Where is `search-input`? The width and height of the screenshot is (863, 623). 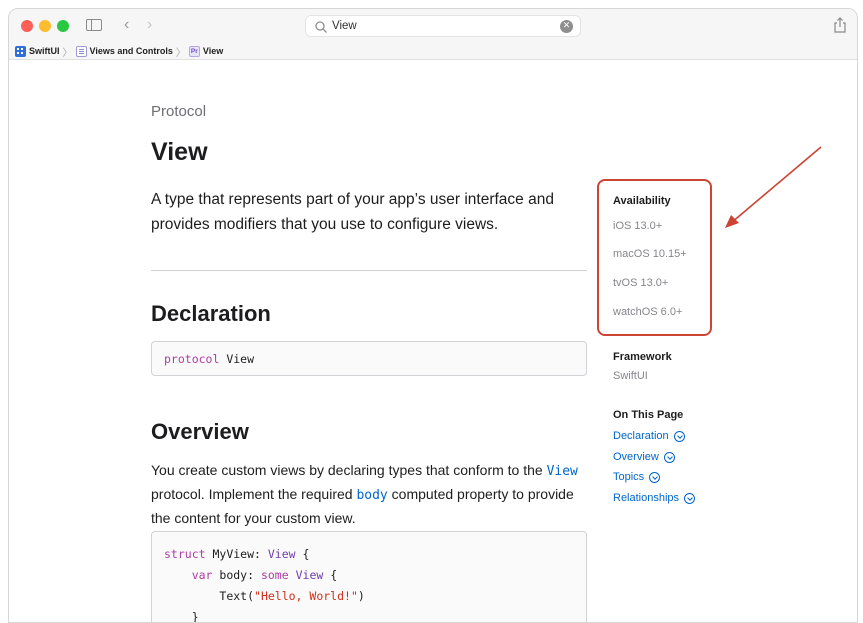
search-input is located at coordinates (442, 26).